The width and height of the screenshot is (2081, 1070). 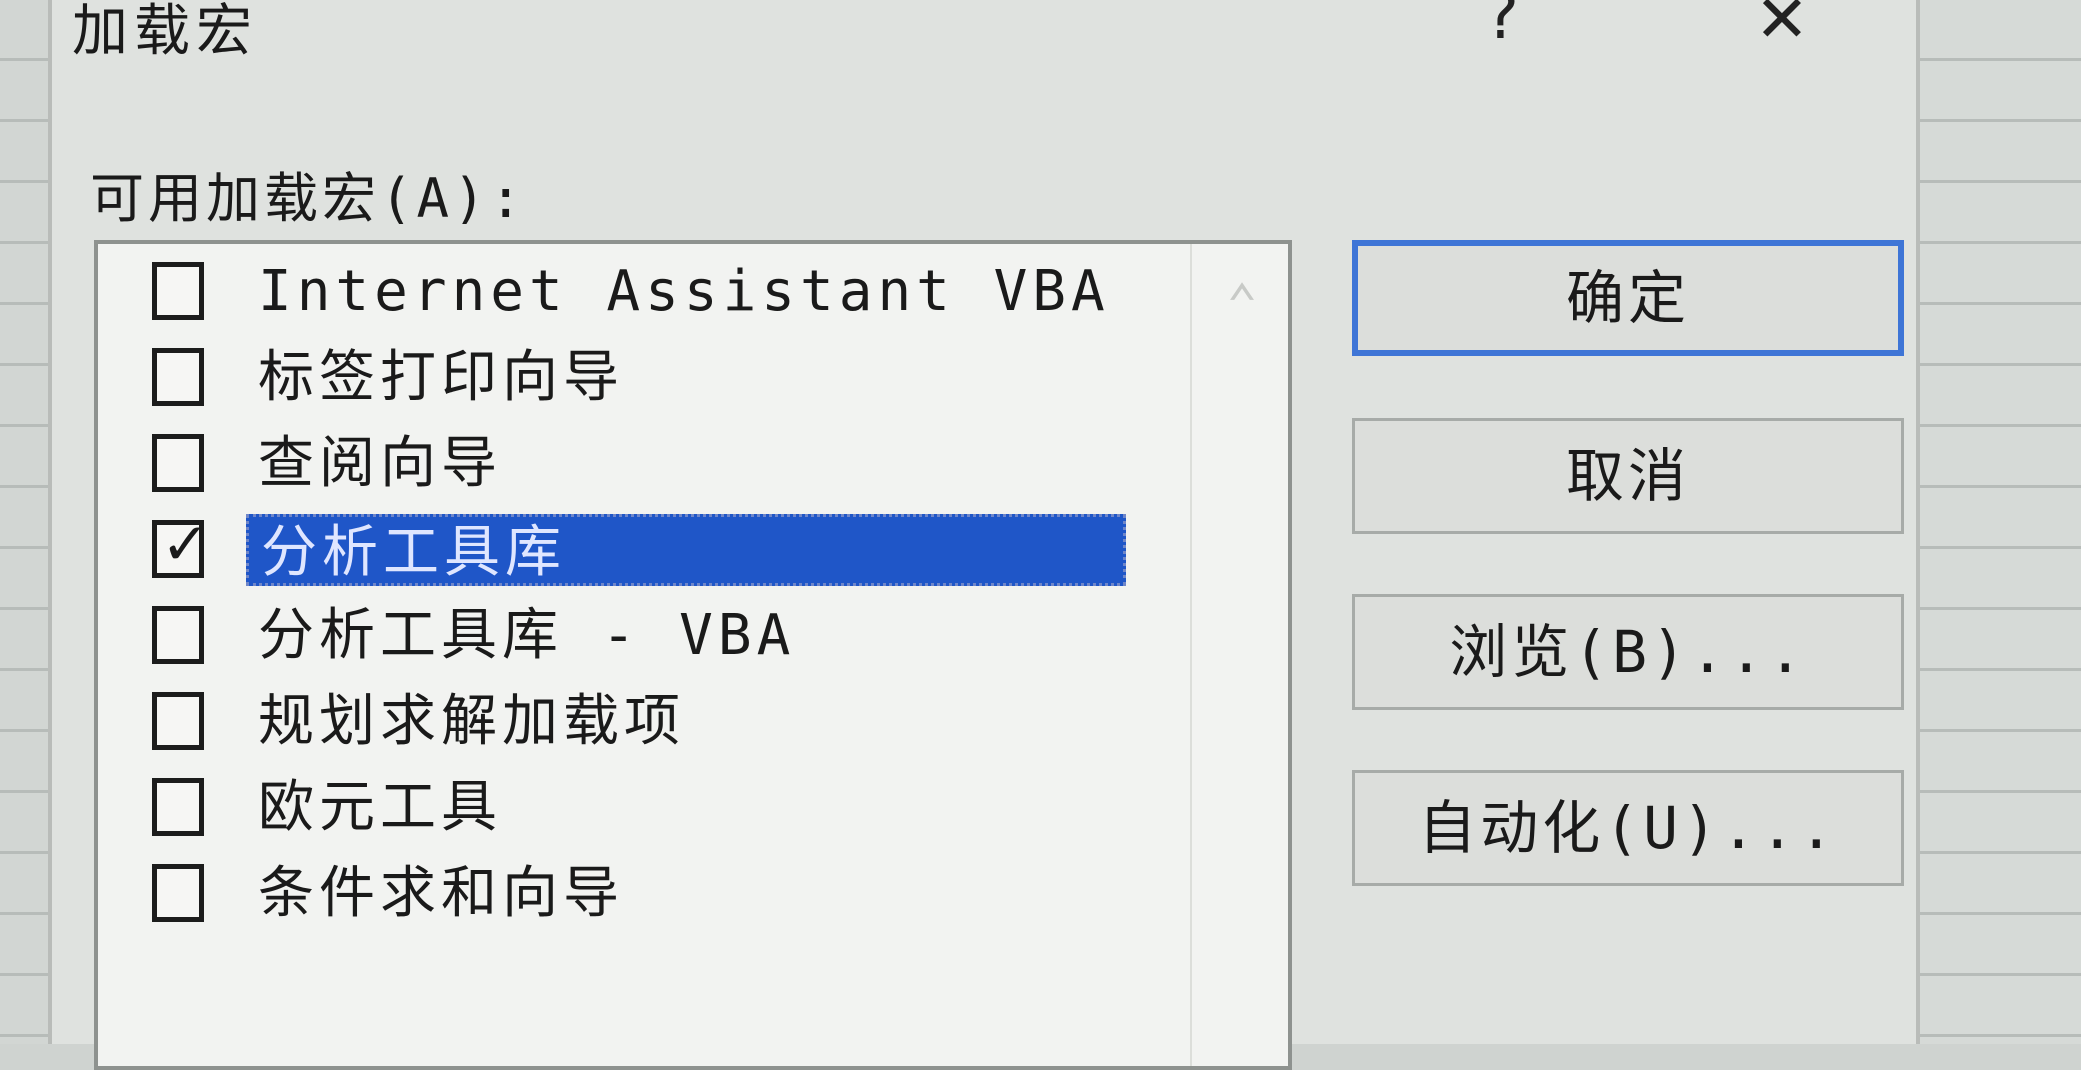 What do you see at coordinates (1239, 655) in the screenshot?
I see `scrollbar` at bounding box center [1239, 655].